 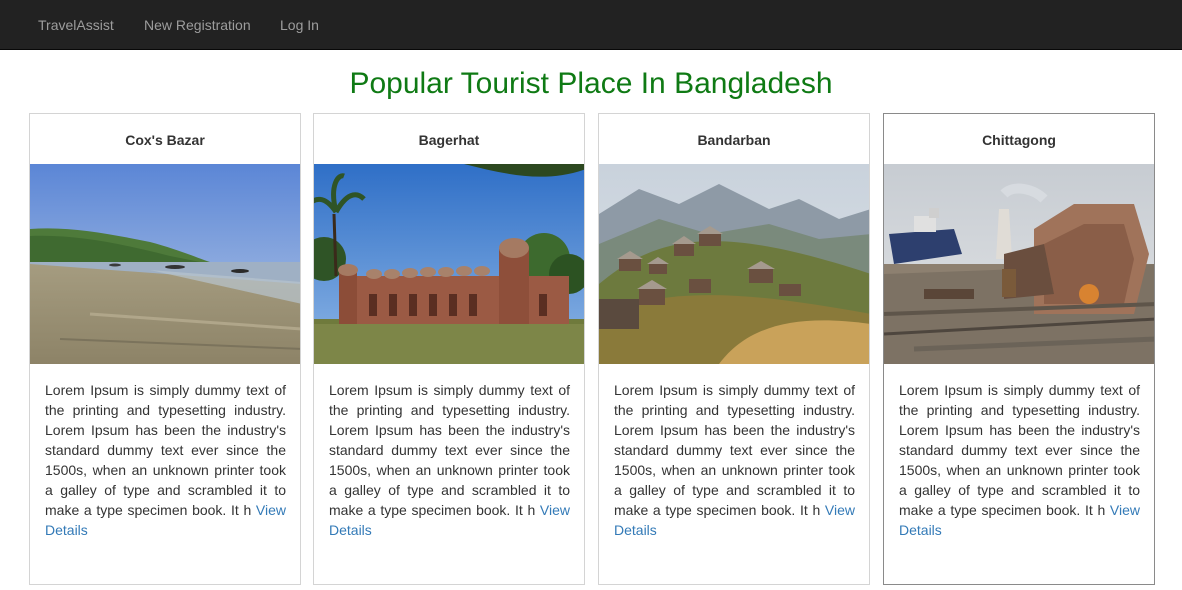 I want to click on mosque-photo, so click(x=449, y=264).